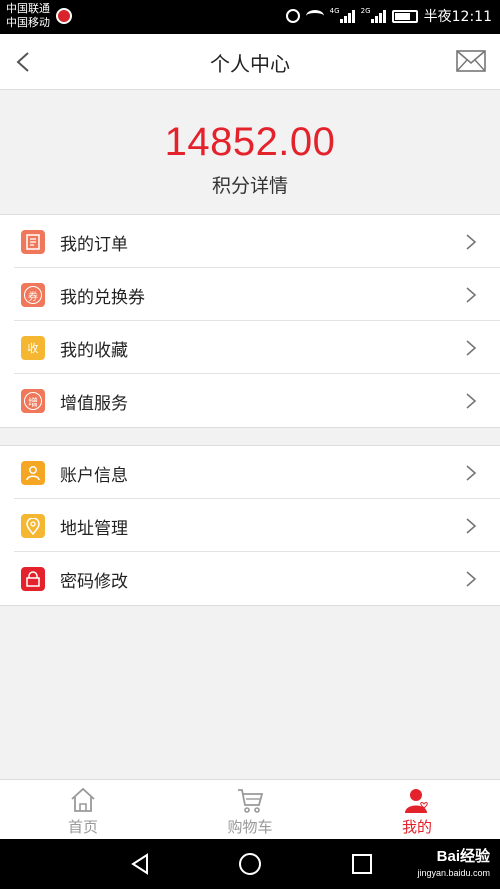 This screenshot has width=500, height=889. I want to click on page-title: 个人中心, so click(250, 64).